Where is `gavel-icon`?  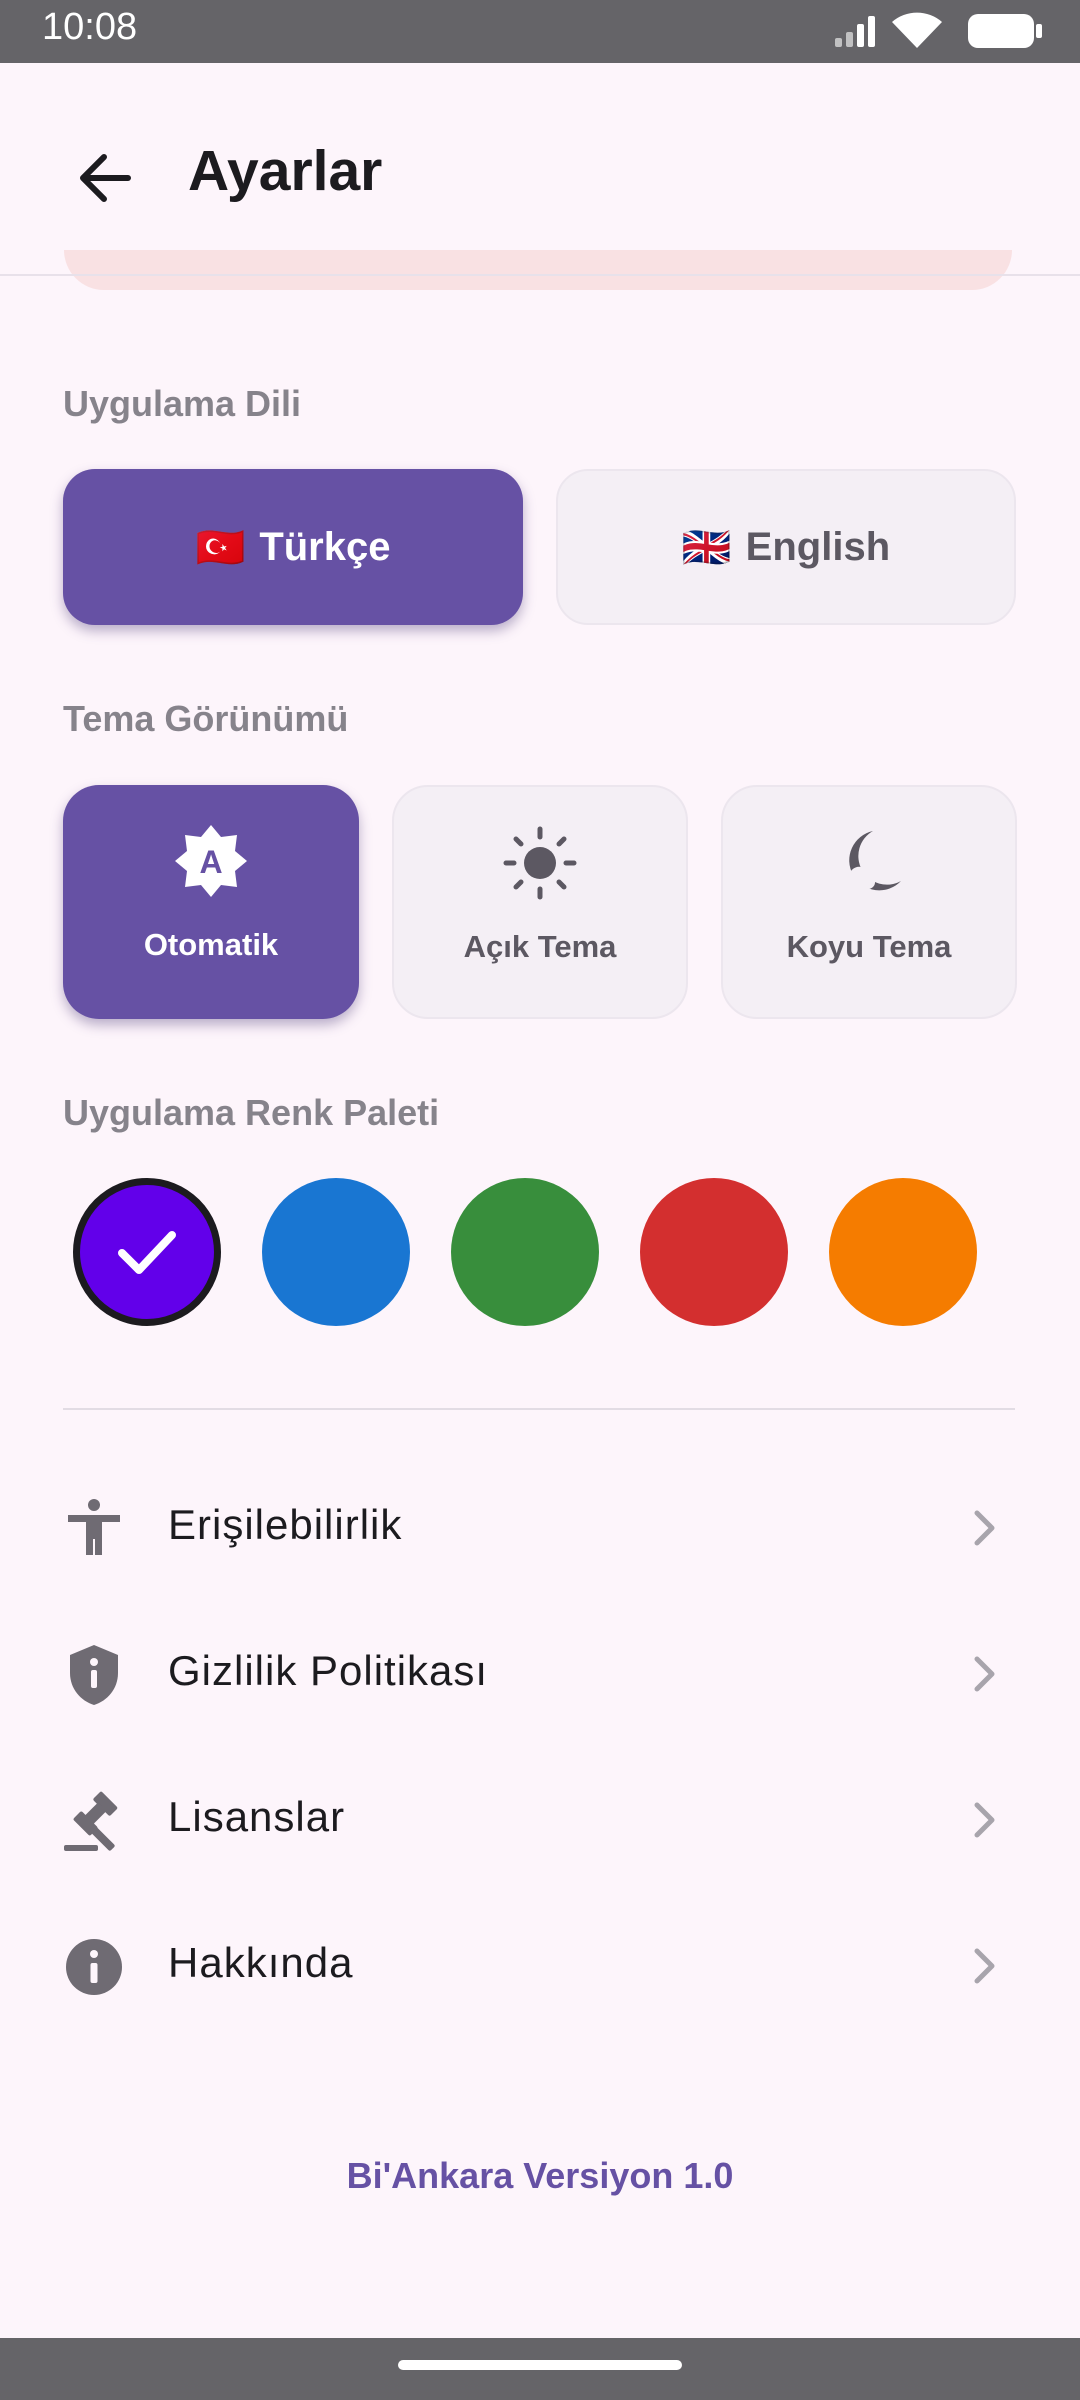
gavel-icon is located at coordinates (91, 1821).